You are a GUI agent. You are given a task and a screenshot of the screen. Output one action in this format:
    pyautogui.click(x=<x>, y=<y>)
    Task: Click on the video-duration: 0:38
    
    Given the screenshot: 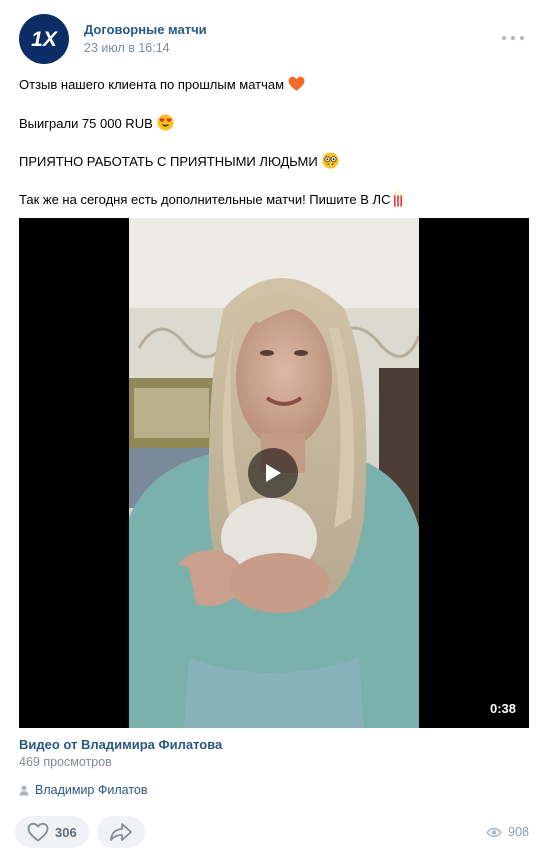 What is the action you would take?
    pyautogui.click(x=502, y=708)
    